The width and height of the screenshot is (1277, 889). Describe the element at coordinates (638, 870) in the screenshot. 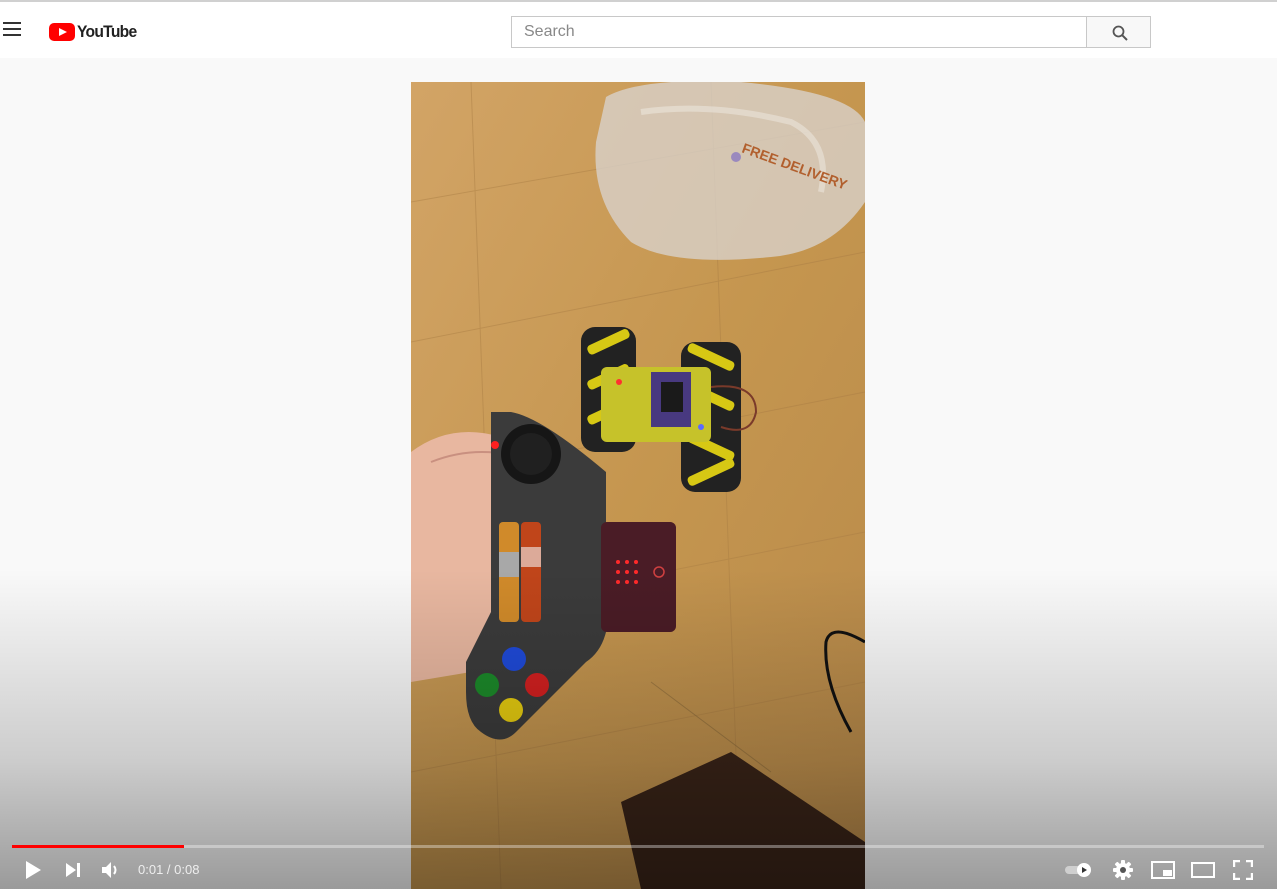

I see `player-controls: 0:01 / 0:08` at that location.